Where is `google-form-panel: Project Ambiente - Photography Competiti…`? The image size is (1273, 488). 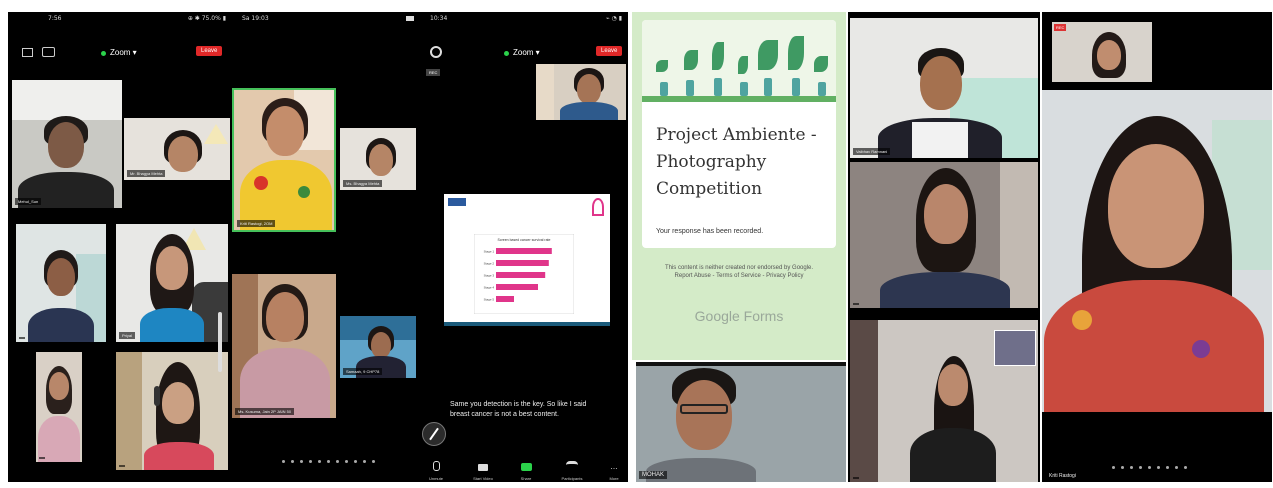
google-form-panel: Project Ambiente - Photography Competiti… is located at coordinates (739, 186).